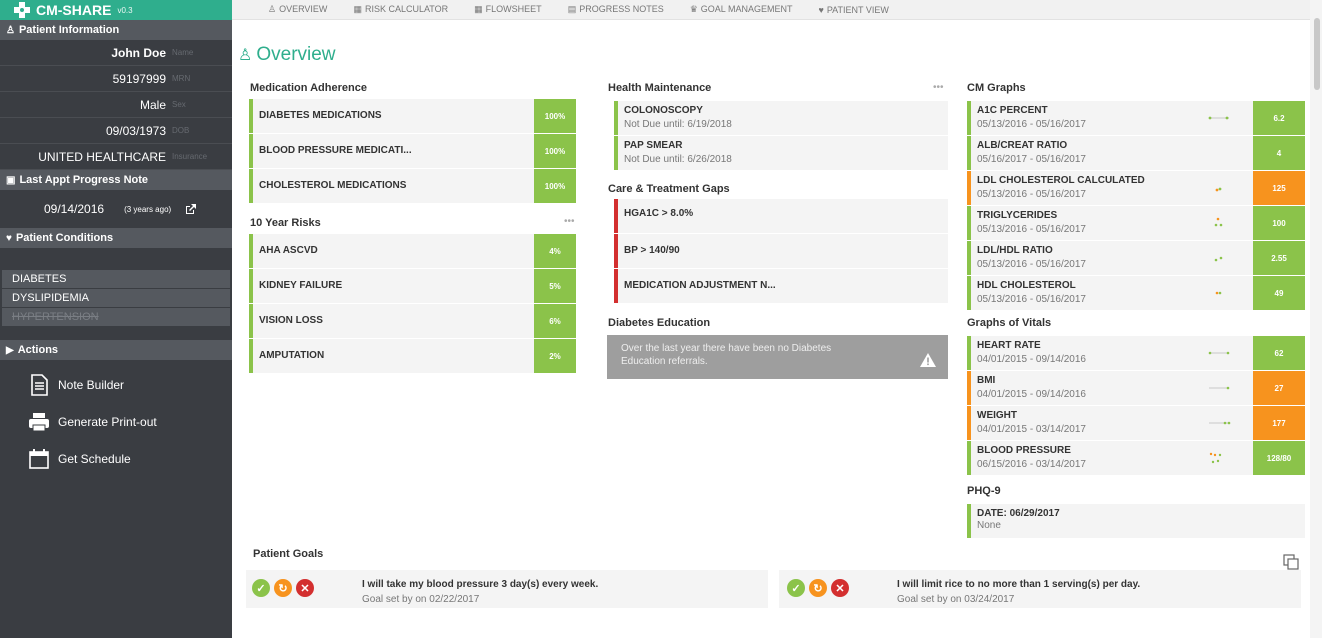 The width and height of the screenshot is (1322, 638). Describe the element at coordinates (400, 9) in the screenshot. I see `tab-risk-calculator: ▦ RISK CALCULATOR` at that location.